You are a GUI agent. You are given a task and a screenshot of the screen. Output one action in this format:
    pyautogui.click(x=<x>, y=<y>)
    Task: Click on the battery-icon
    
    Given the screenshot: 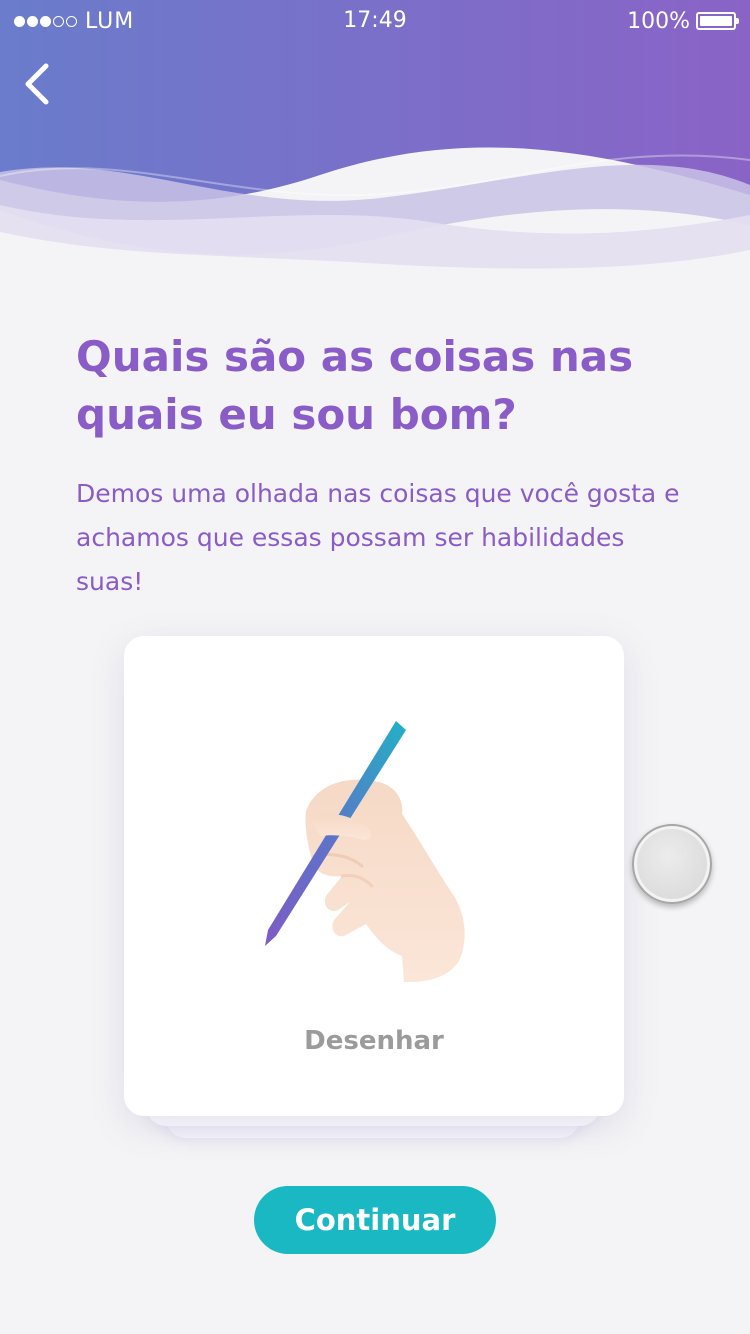 What is the action you would take?
    pyautogui.click(x=717, y=21)
    